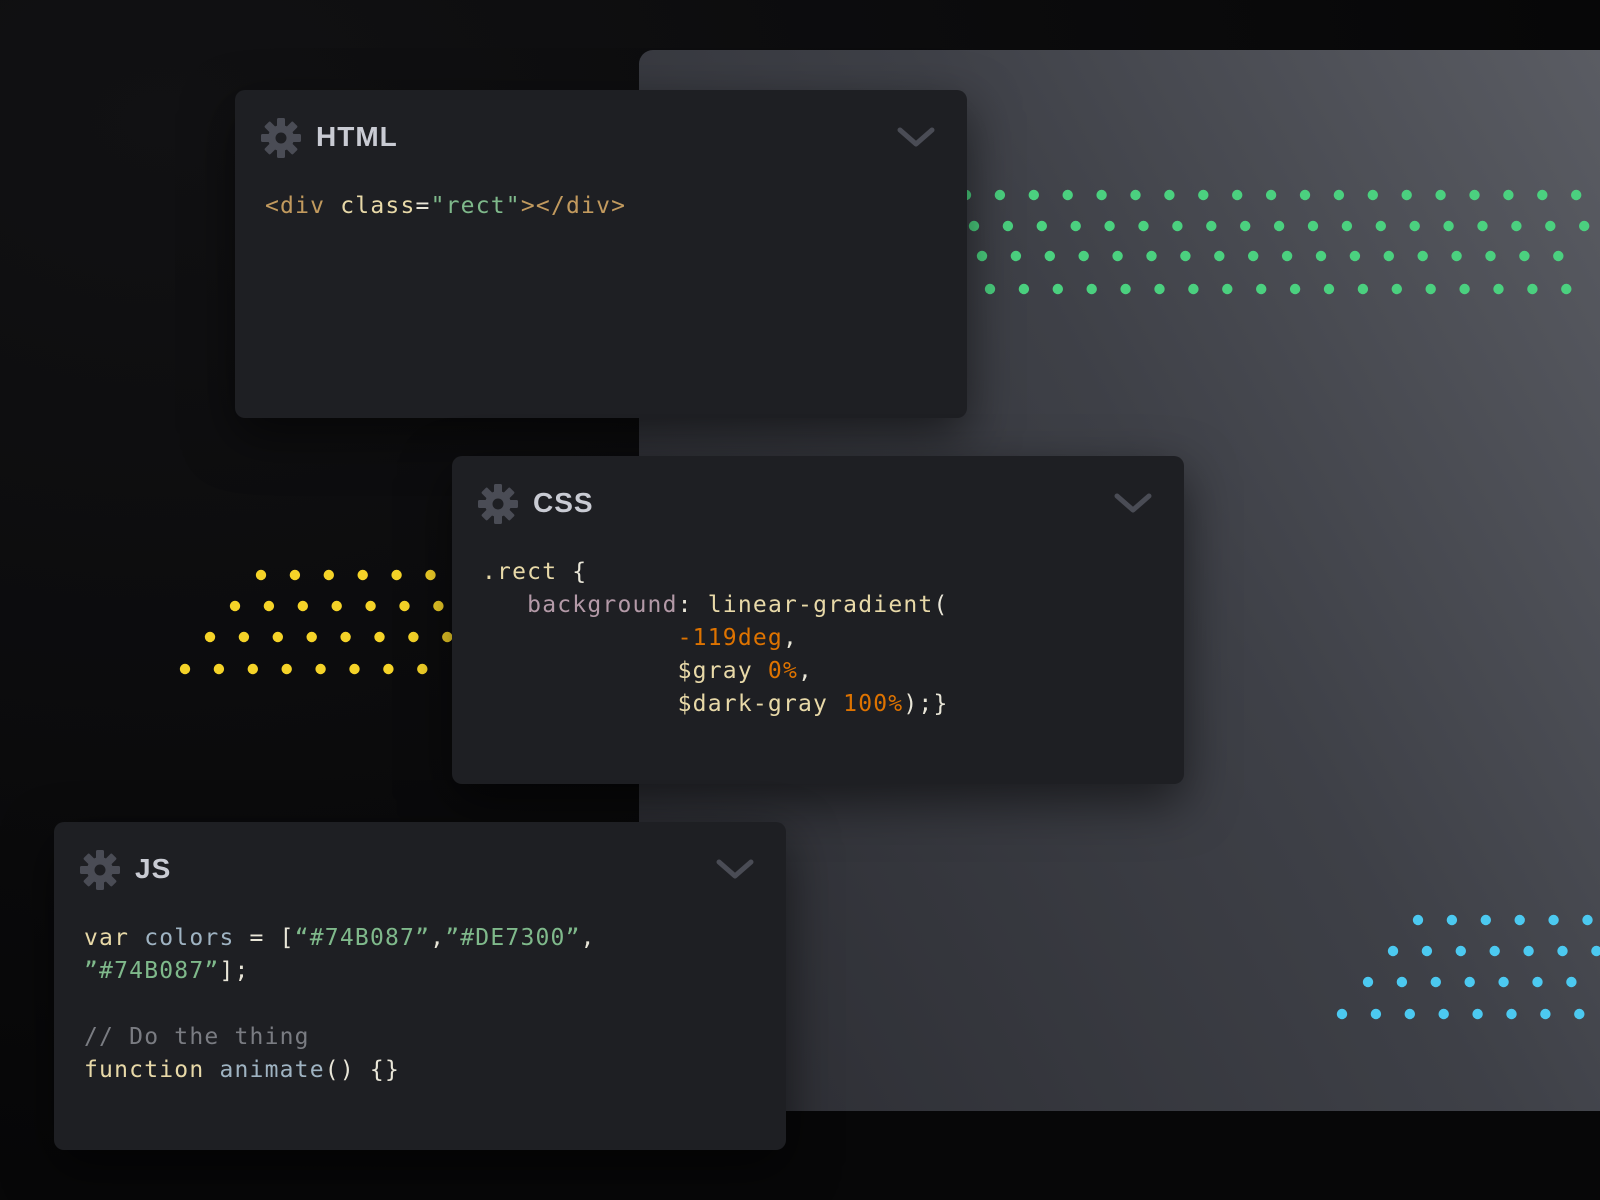  I want to click on code-token: .rect, so click(527, 572).